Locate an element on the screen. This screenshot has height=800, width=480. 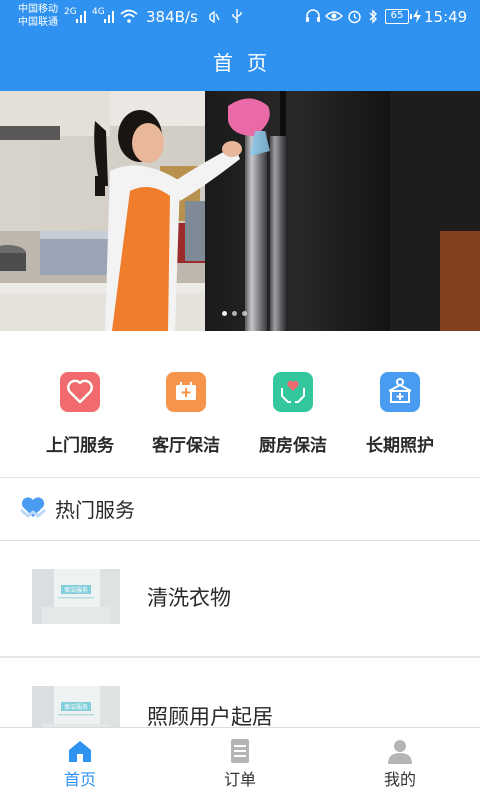
tab-label: 订单 is located at coordinates (239, 779).